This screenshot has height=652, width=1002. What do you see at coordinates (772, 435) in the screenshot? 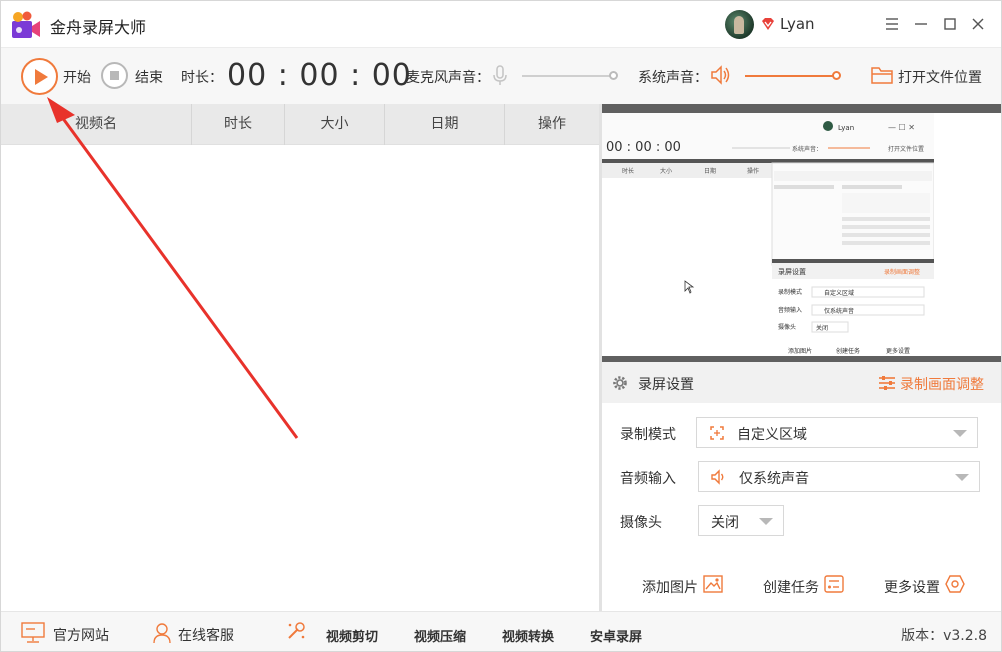
I see `record-mode-value: 自定义区域` at bounding box center [772, 435].